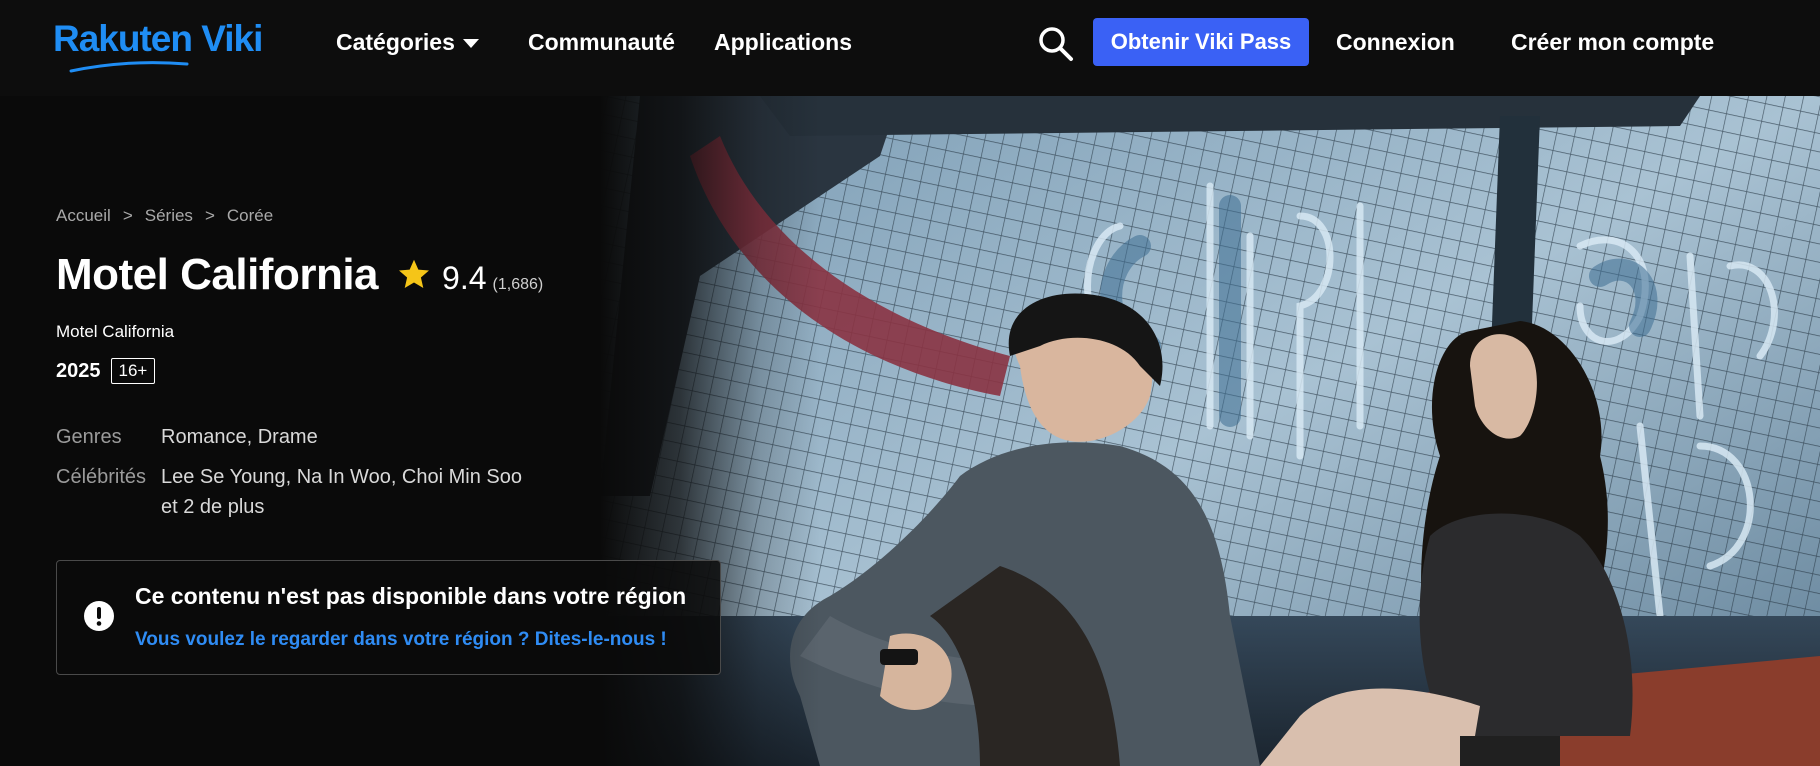 The width and height of the screenshot is (1820, 766). I want to click on nav-categories-menu: Catégories, so click(407, 42).